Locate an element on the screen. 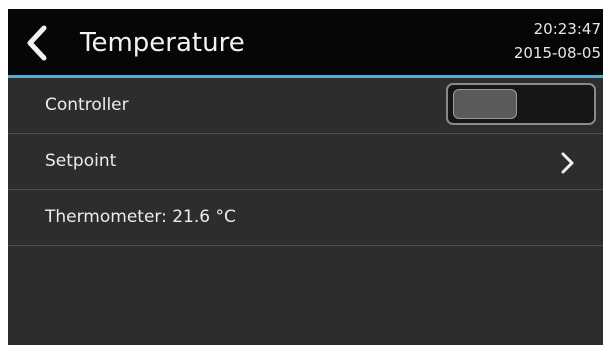 The image size is (603, 345). controller-label: Controller is located at coordinates (87, 105).